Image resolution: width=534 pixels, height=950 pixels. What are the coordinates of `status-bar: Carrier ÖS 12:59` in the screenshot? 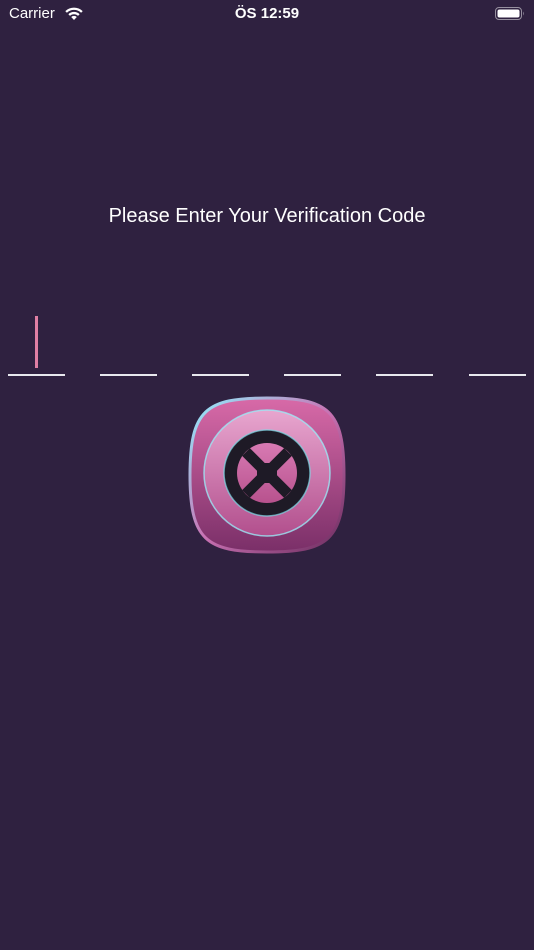 It's located at (267, 14).